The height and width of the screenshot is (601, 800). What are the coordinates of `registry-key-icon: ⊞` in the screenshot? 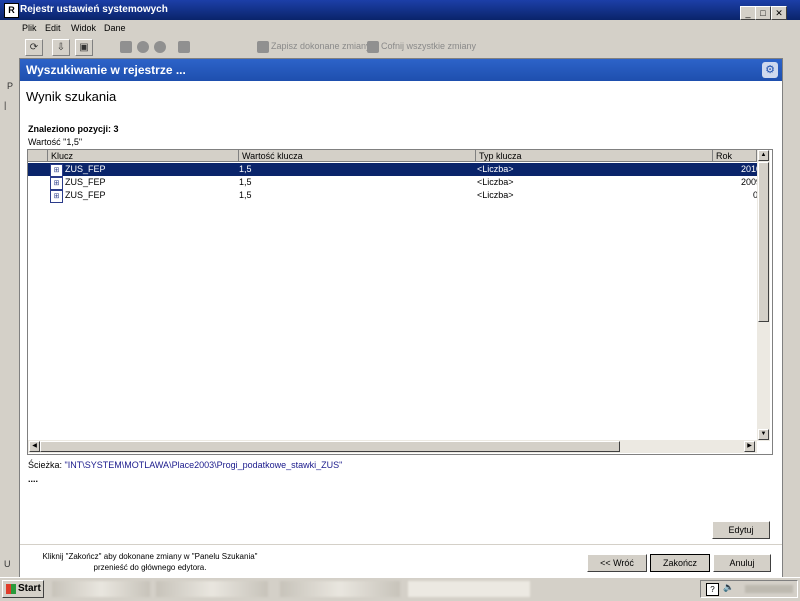 It's located at (56, 196).